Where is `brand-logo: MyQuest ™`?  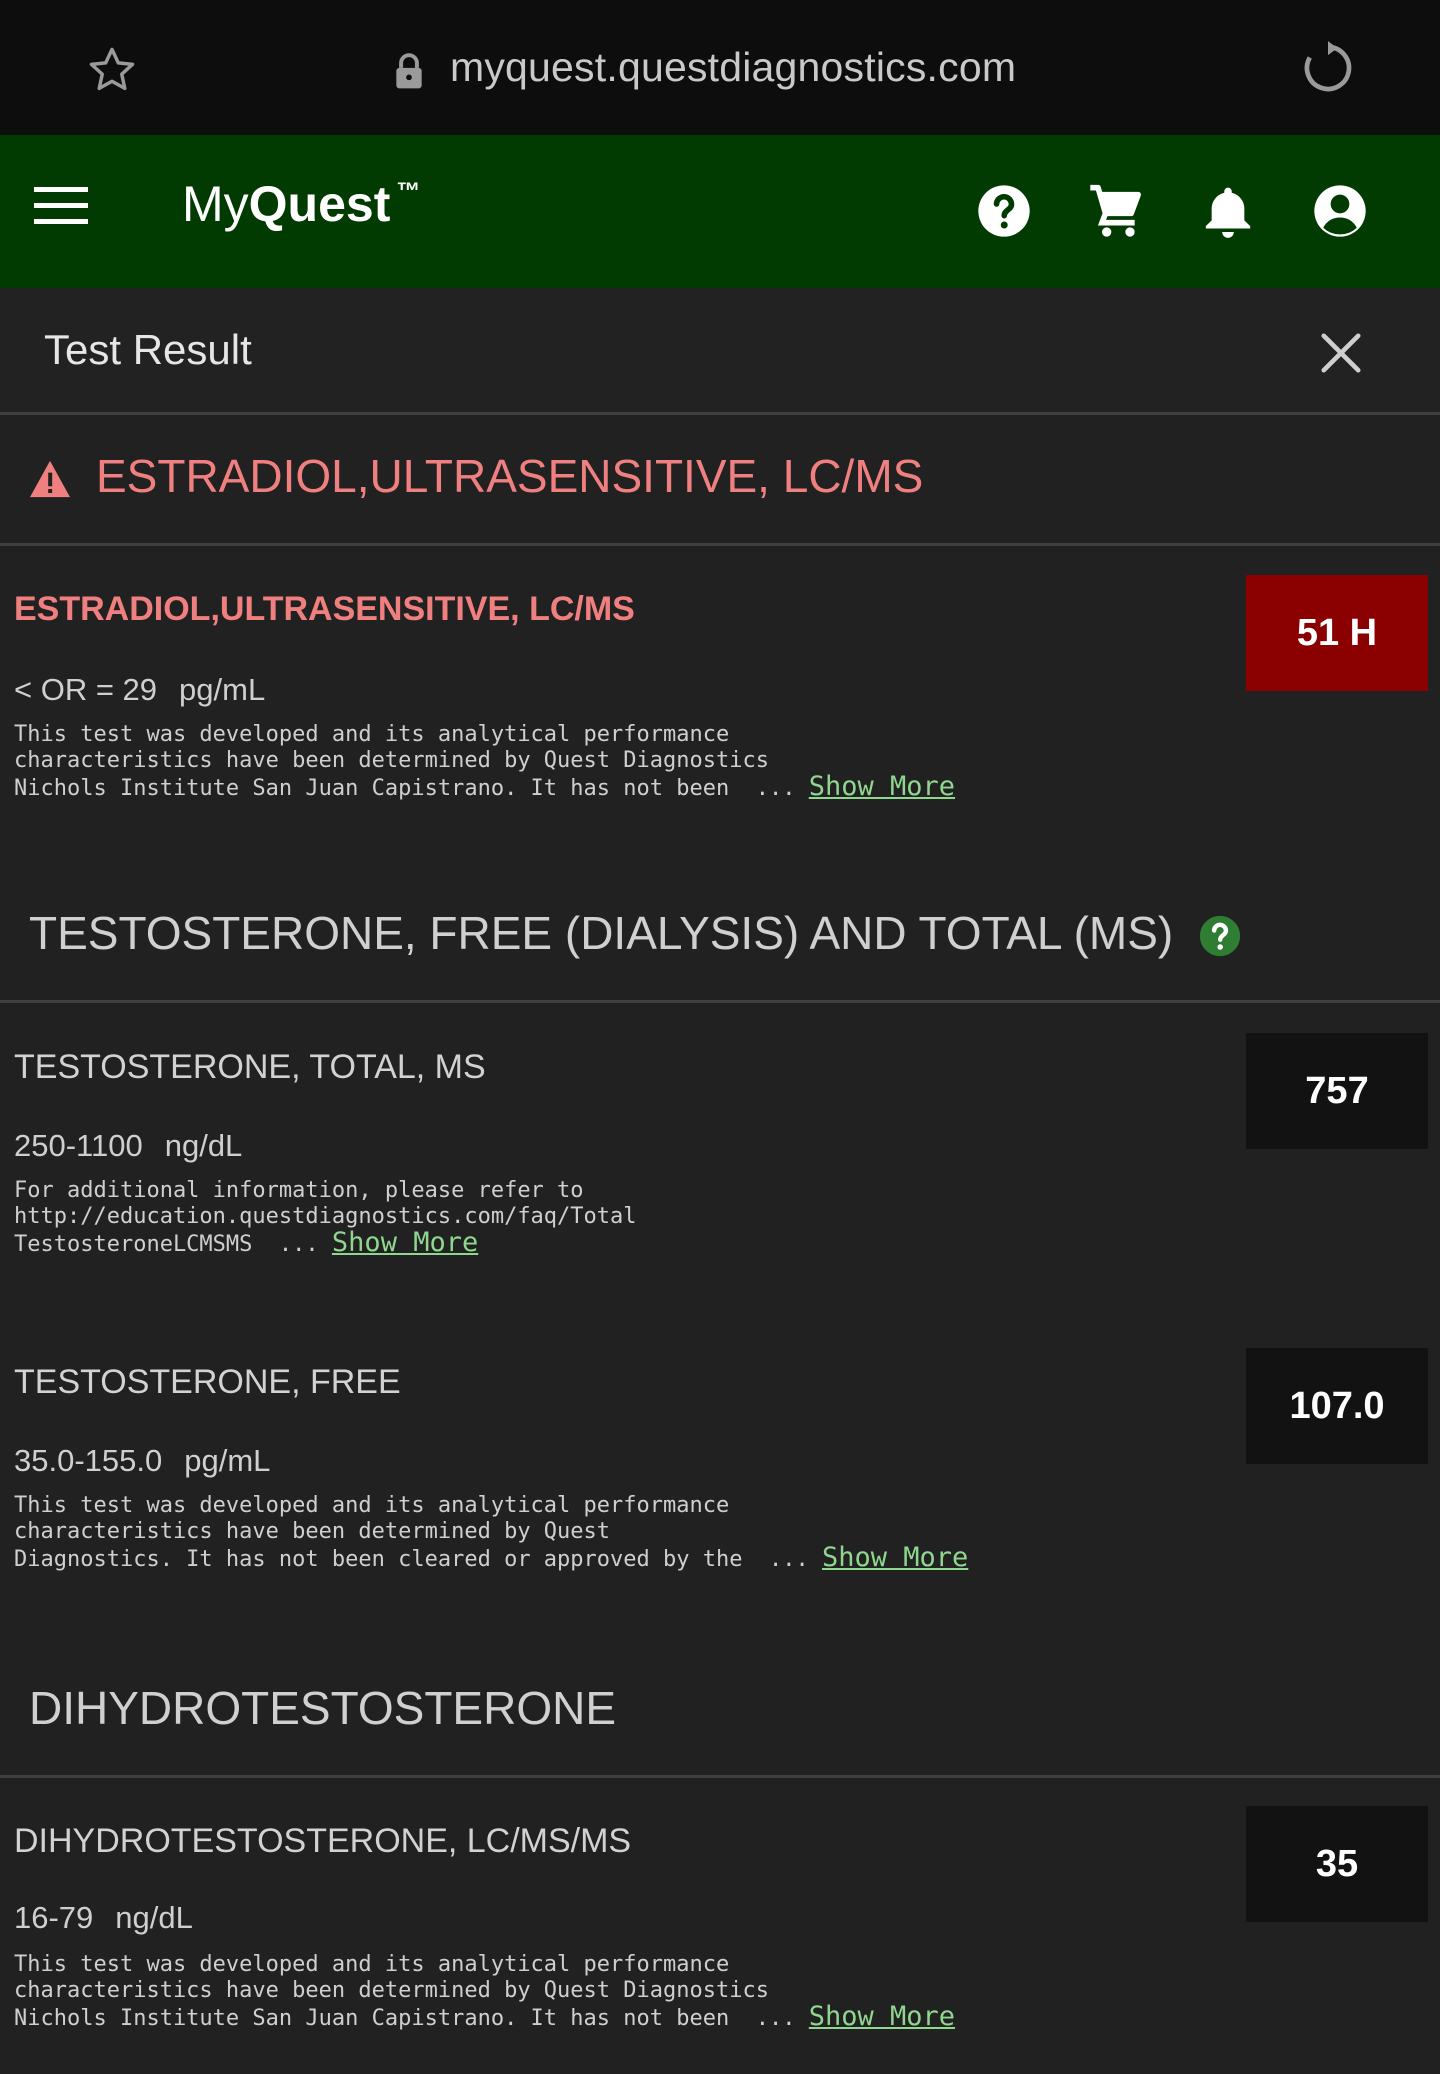
brand-logo: MyQuest ™ is located at coordinates (301, 204).